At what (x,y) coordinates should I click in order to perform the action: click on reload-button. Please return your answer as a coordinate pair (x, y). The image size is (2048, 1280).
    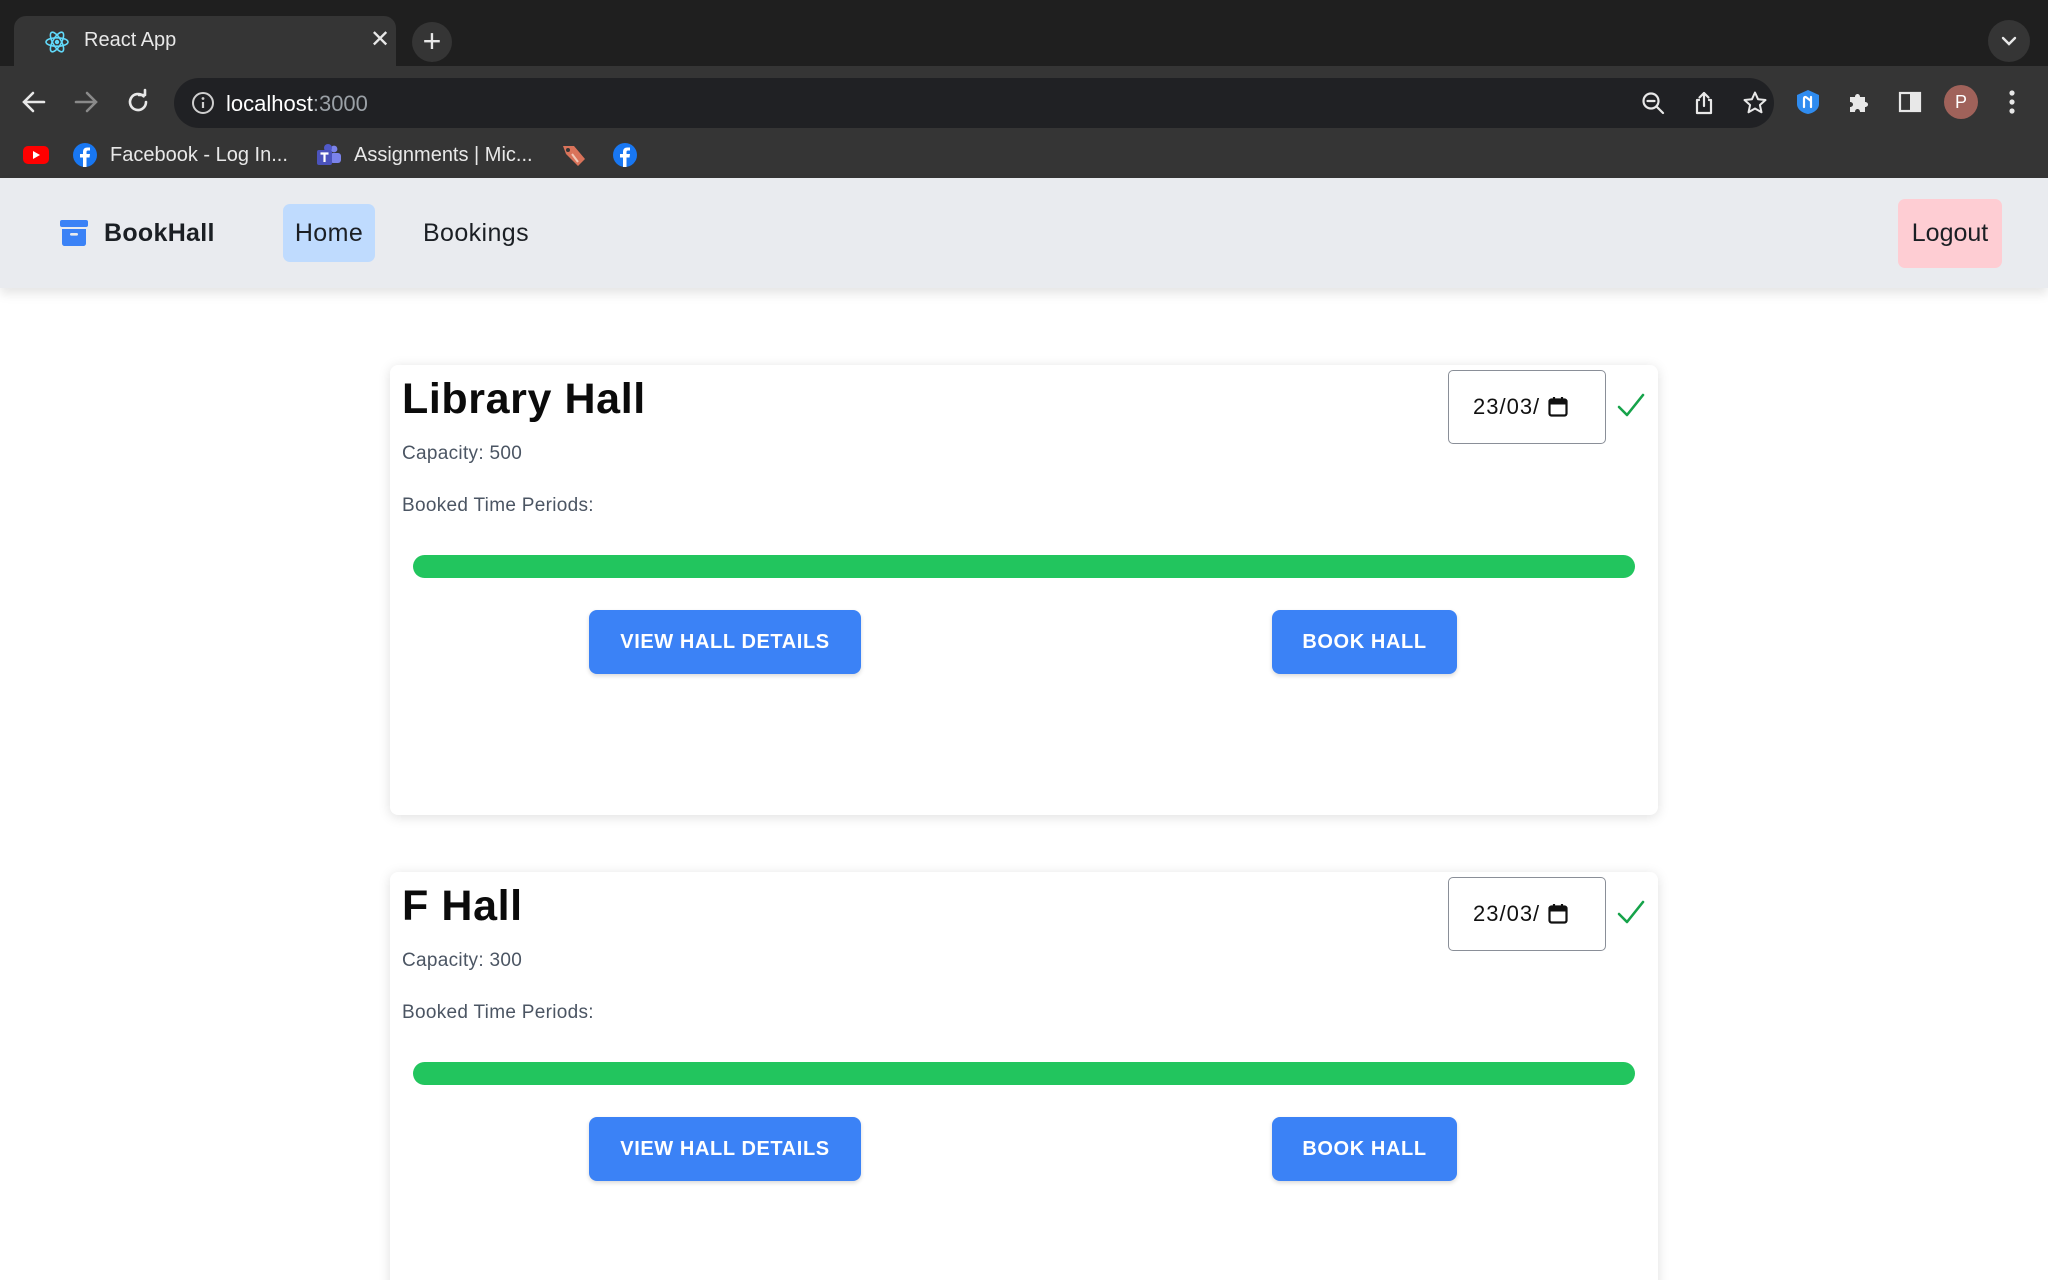
    Looking at the image, I should click on (138, 102).